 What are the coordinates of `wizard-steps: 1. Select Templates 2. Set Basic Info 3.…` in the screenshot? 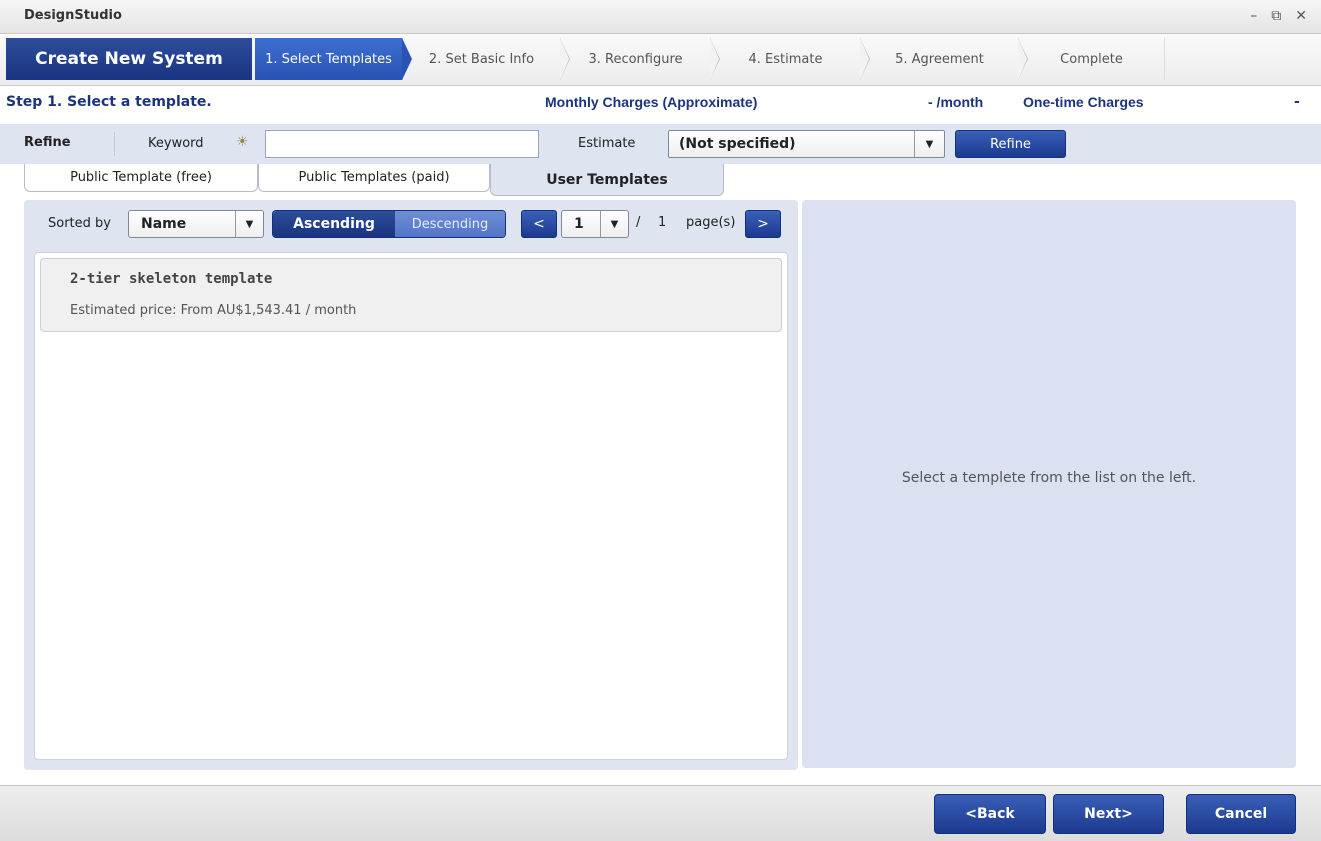 It's located at (710, 59).